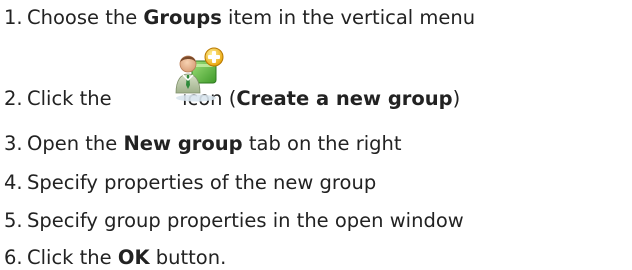  Describe the element at coordinates (322, 143) in the screenshot. I see `step-text: tab on the right` at that location.